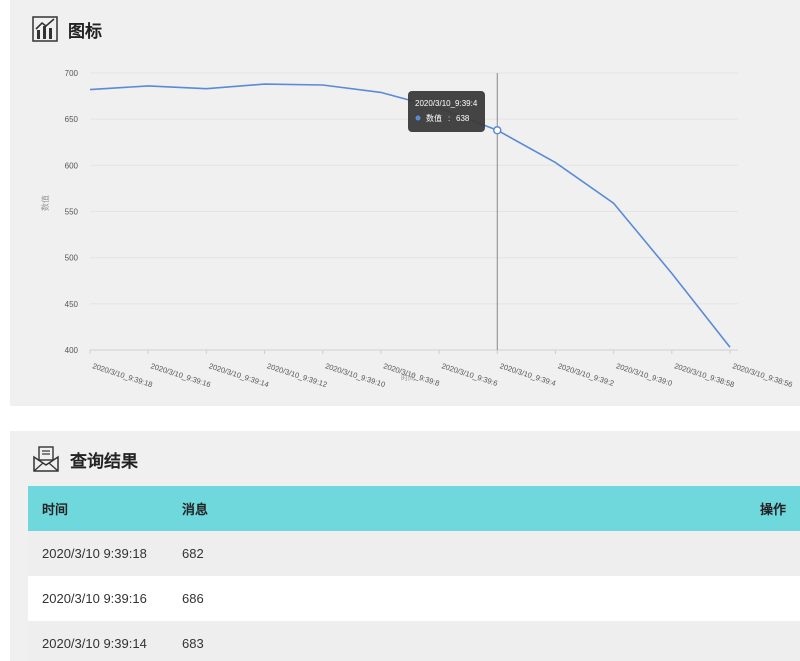  What do you see at coordinates (72, 258) in the screenshot?
I see `y-tick-label: 500` at bounding box center [72, 258].